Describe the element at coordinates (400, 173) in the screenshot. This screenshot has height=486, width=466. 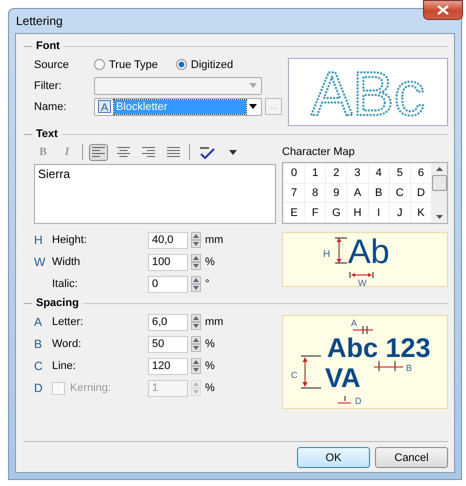
I see `character-cell: 5` at that location.